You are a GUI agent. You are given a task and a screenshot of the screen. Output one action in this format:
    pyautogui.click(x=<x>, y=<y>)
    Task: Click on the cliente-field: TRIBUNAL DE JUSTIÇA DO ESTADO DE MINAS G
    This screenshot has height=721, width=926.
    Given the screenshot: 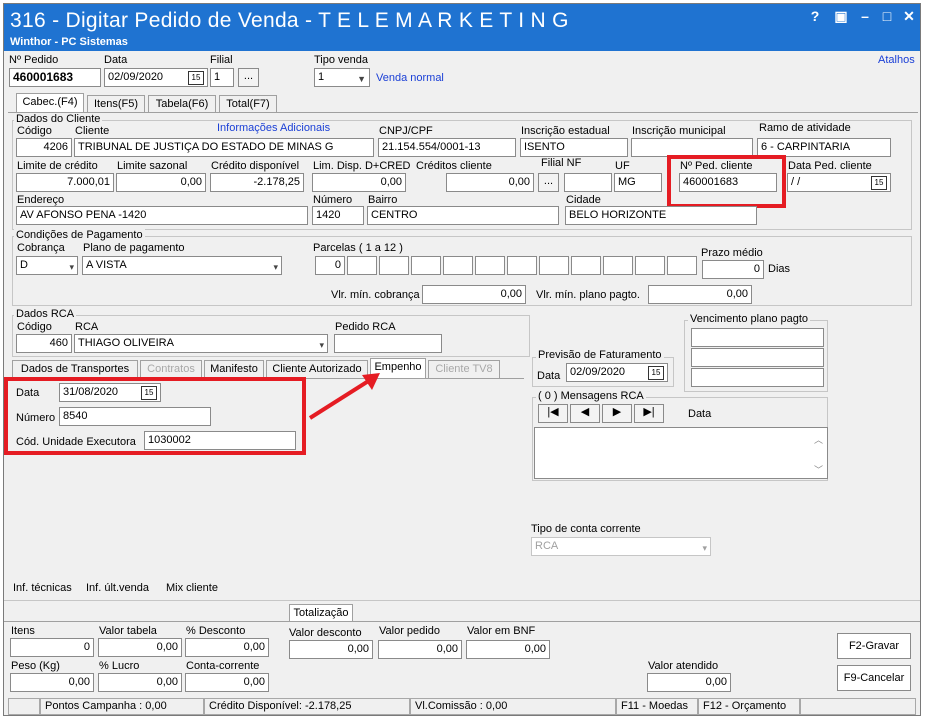 What is the action you would take?
    pyautogui.click(x=224, y=147)
    